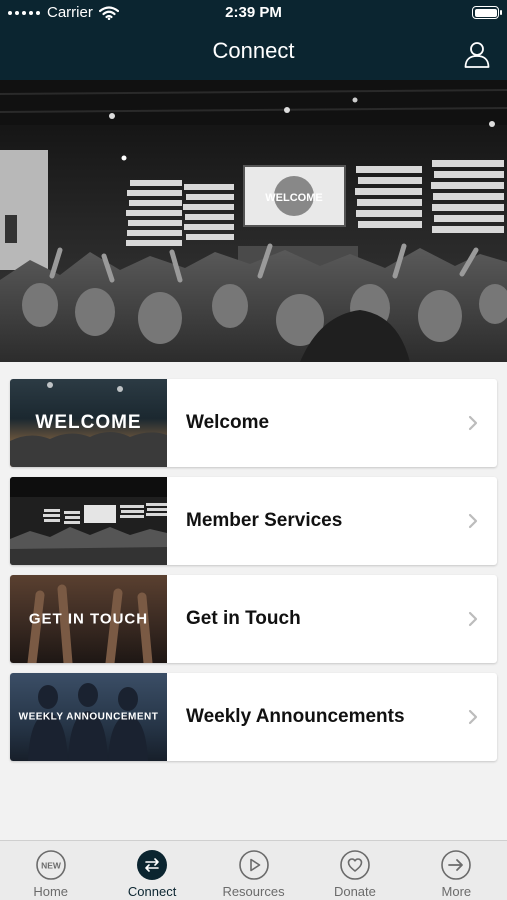 This screenshot has width=507, height=900. I want to click on swap-arrows-icon, so click(152, 865).